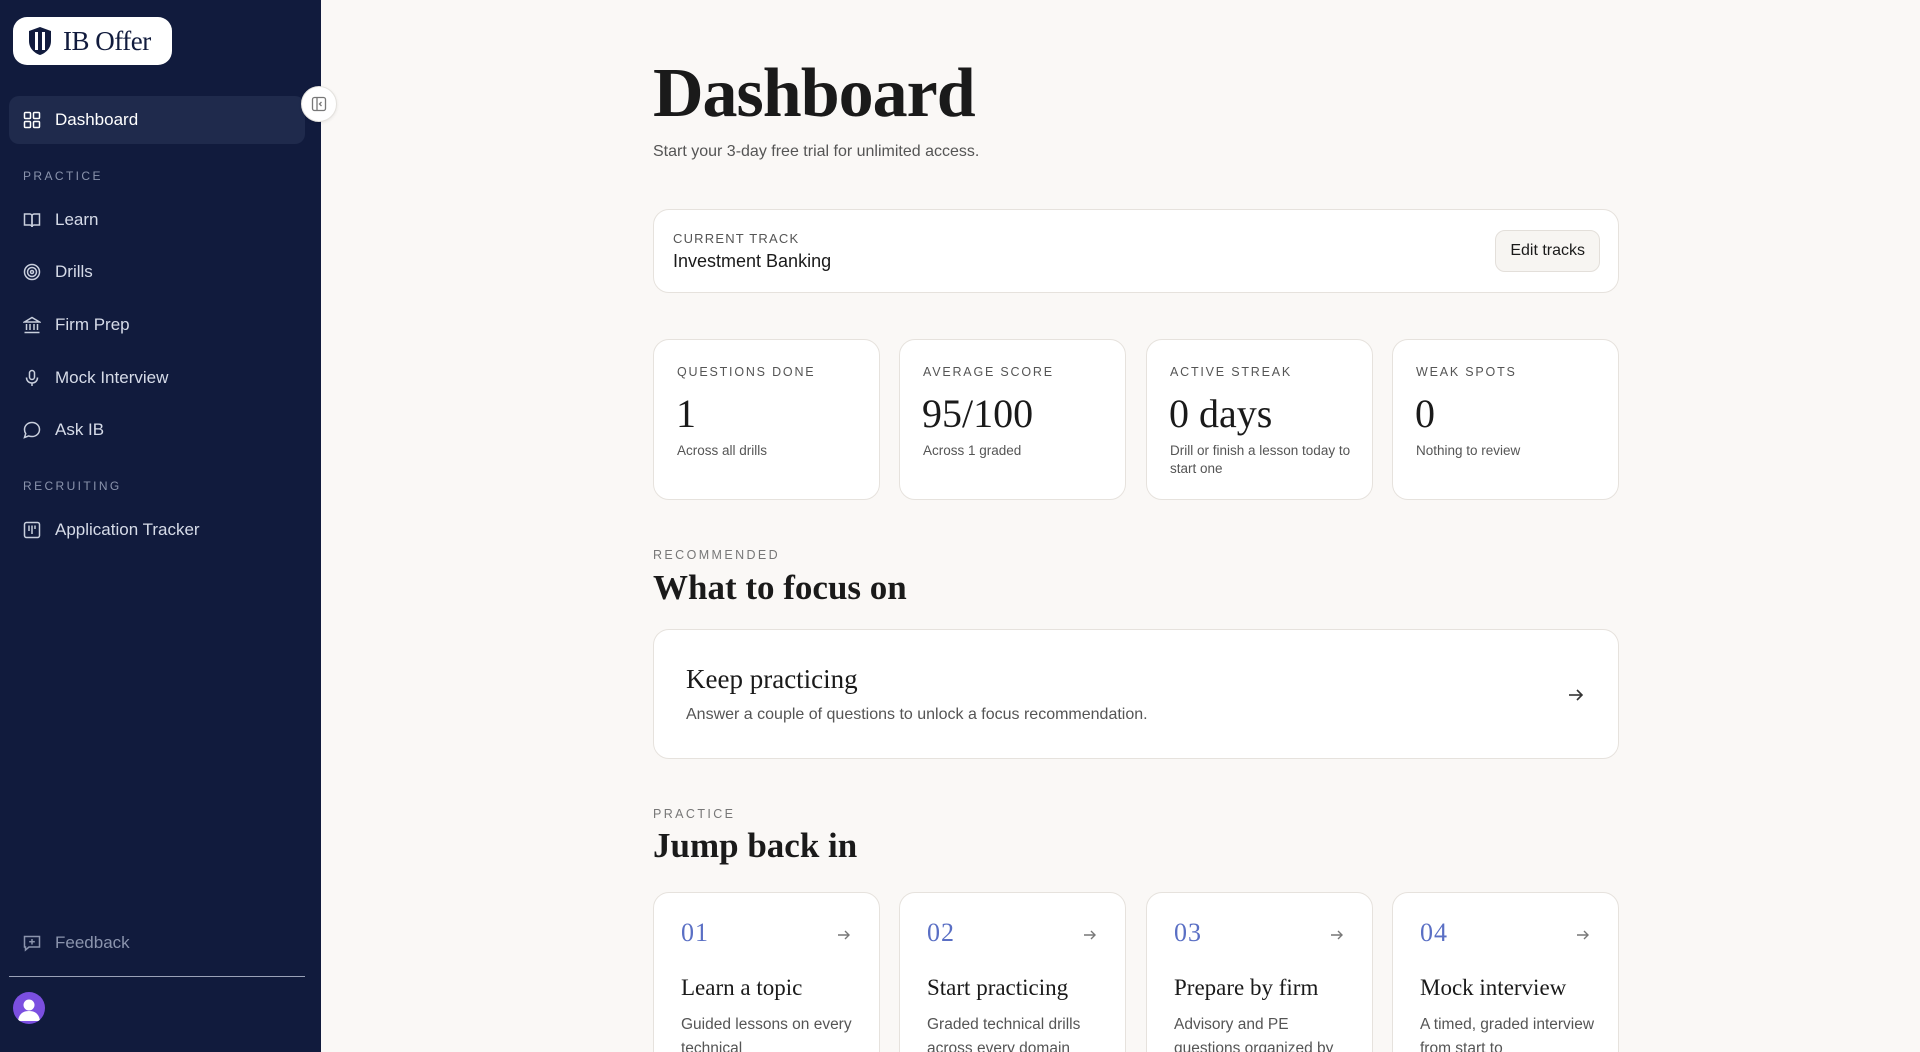  Describe the element at coordinates (157, 272) in the screenshot. I see `sidebar-item-drills: Drills` at that location.